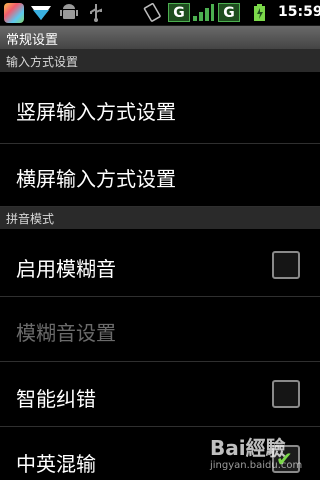 The width and height of the screenshot is (320, 480). What do you see at coordinates (96, 179) in the screenshot?
I see `setting-label: 横屏输入方式设置` at bounding box center [96, 179].